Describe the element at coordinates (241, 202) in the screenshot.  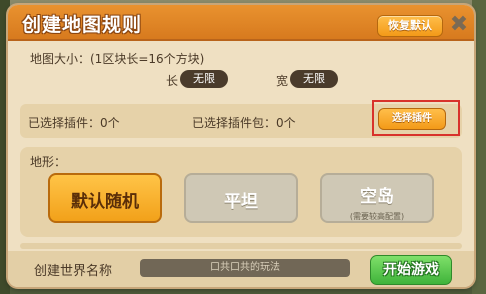
I see `terrain-option-label: 平坦` at that location.